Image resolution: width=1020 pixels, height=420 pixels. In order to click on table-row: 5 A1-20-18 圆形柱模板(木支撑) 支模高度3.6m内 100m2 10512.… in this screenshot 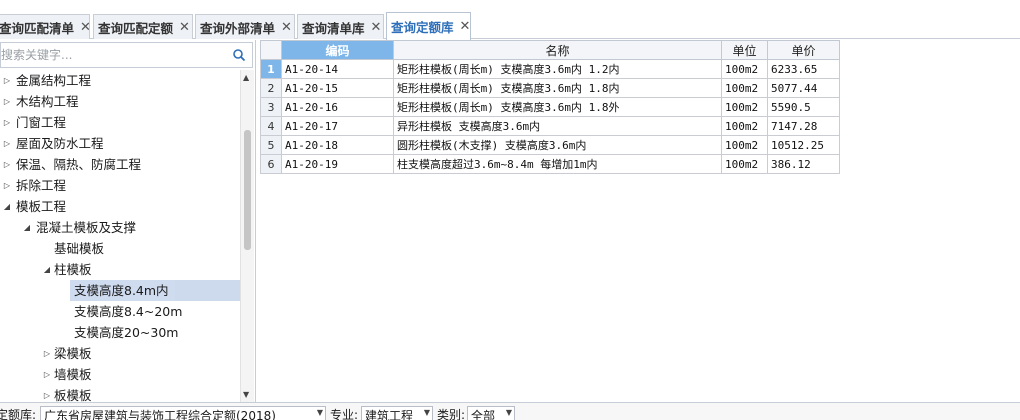, I will do `click(550, 145)`.